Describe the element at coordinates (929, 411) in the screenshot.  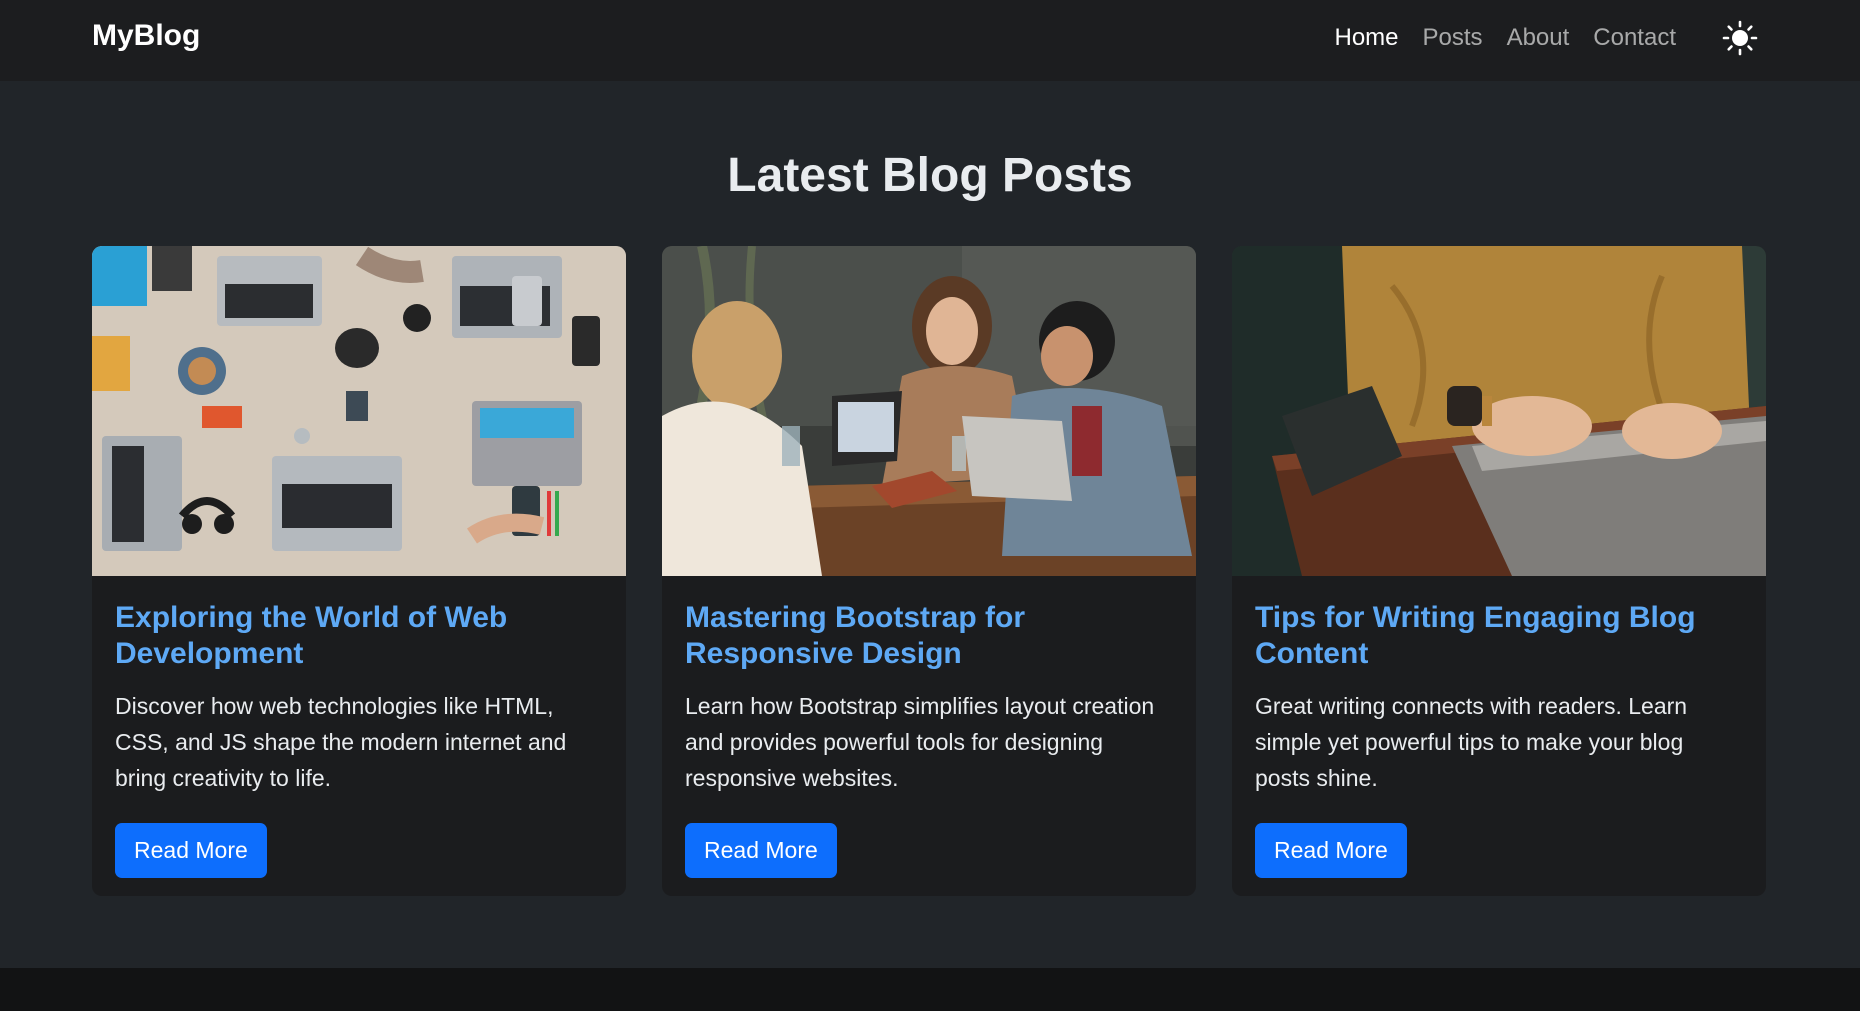
I see `post-image-people-laptop` at that location.